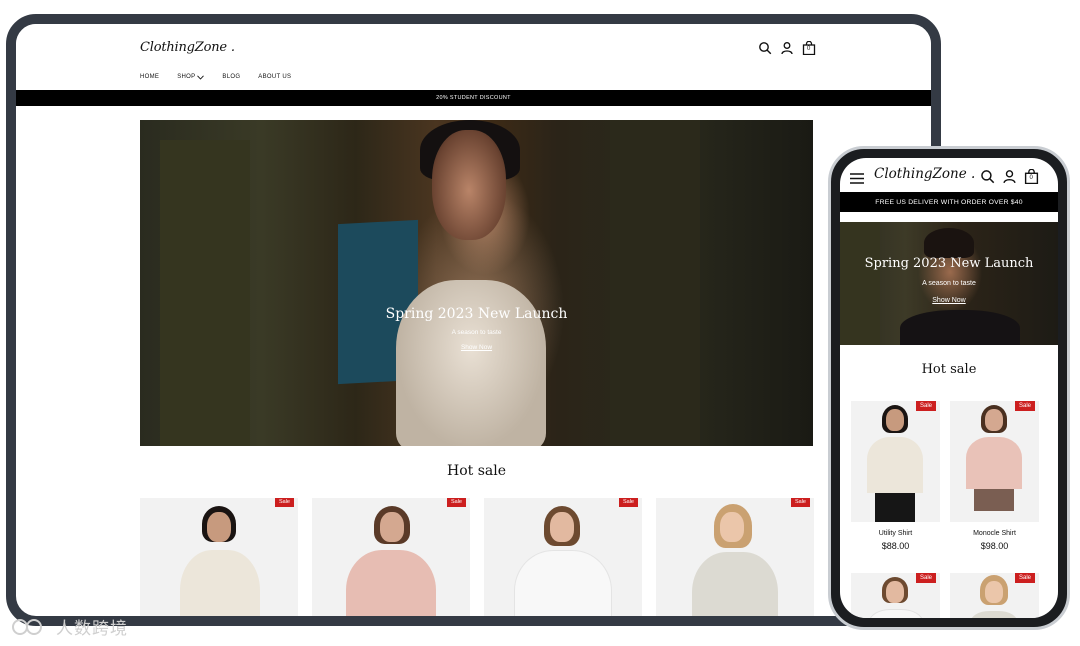 Image resolution: width=1080 pixels, height=646 pixels. Describe the element at coordinates (473, 57) in the screenshot. I see `desktop-header: ClothingZone . 0 HOME SHOP BLOG ABOUT US` at that location.